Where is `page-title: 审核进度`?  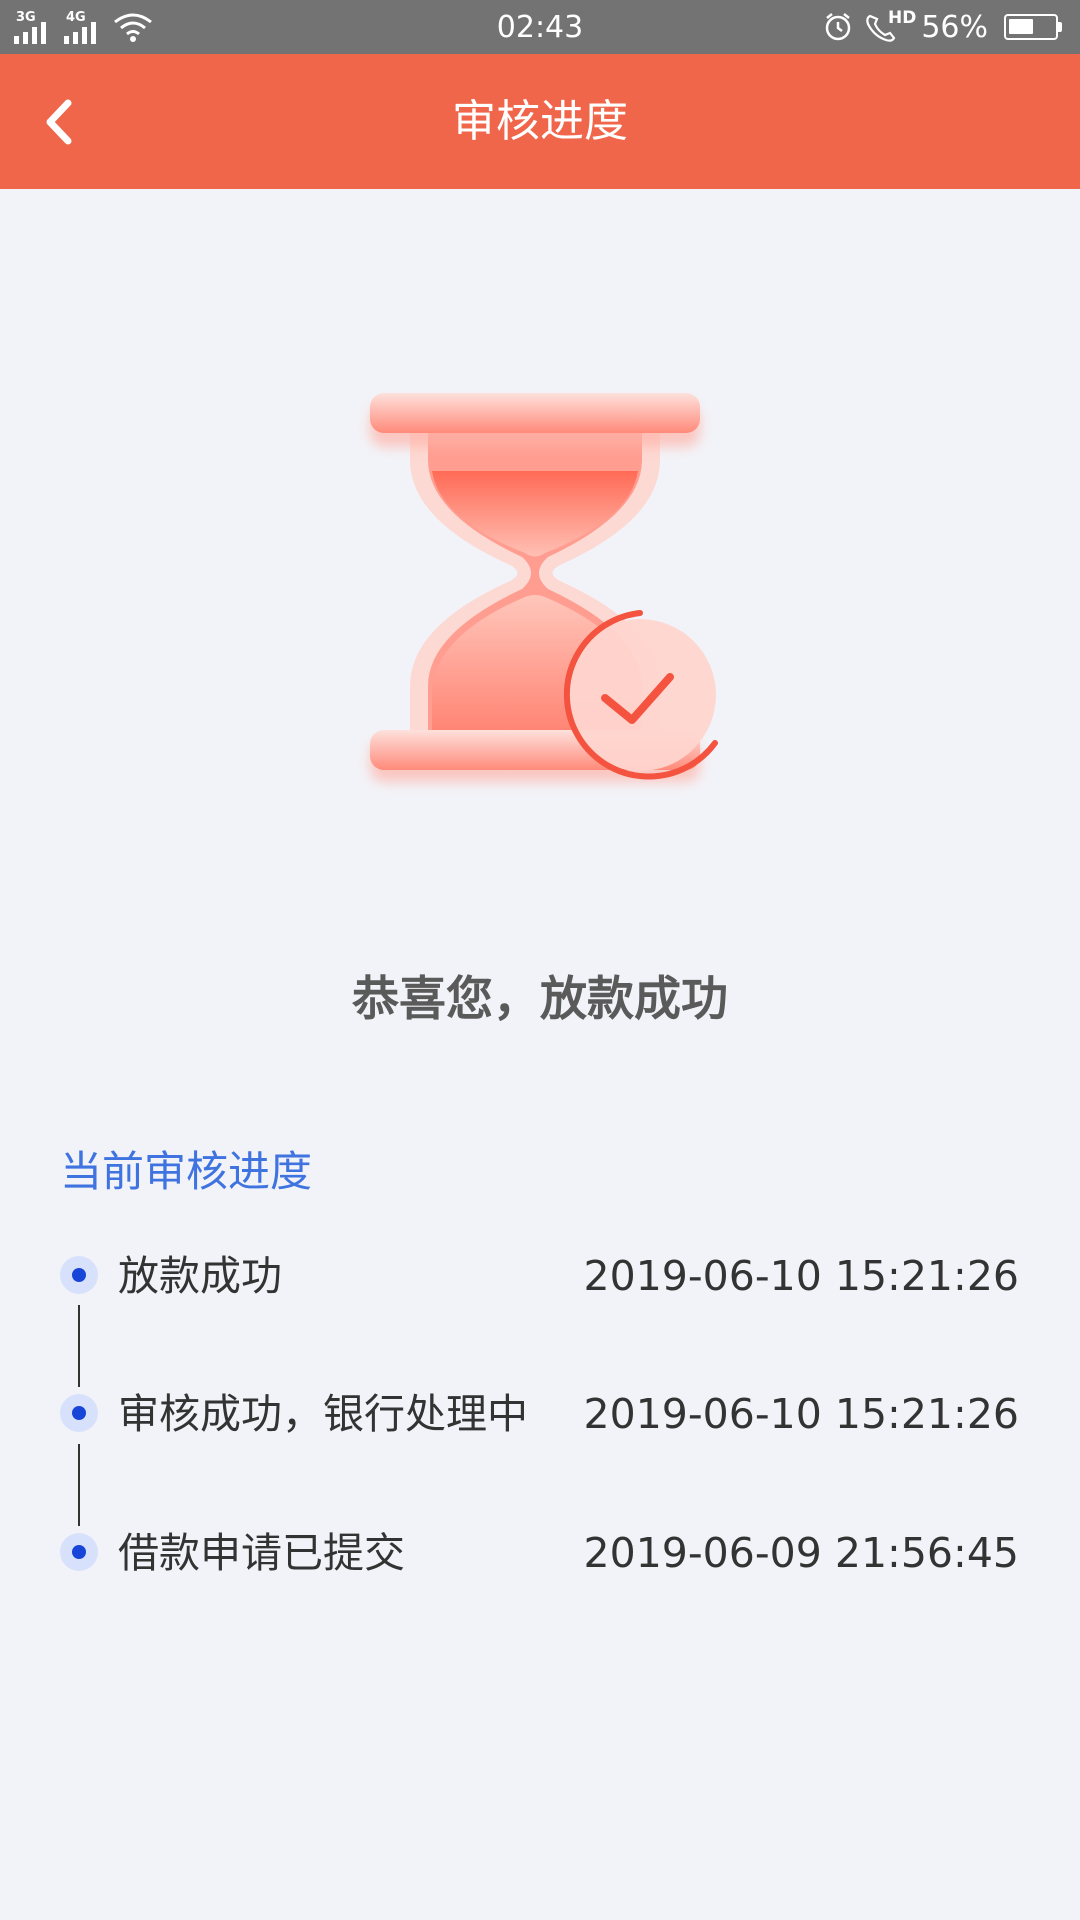 page-title: 审核进度 is located at coordinates (540, 121).